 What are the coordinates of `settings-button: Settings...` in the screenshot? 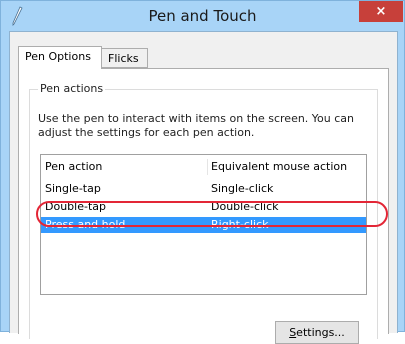 It's located at (317, 332).